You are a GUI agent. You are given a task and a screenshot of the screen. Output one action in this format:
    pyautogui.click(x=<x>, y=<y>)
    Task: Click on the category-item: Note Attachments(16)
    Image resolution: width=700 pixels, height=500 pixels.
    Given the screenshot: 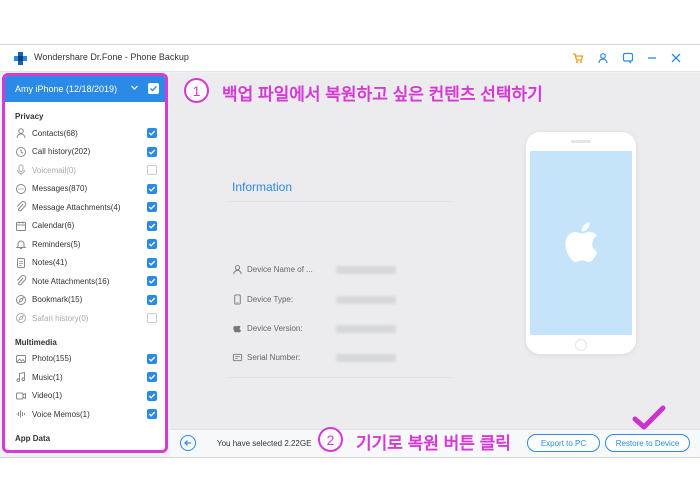 What is the action you would take?
    pyautogui.click(x=85, y=281)
    